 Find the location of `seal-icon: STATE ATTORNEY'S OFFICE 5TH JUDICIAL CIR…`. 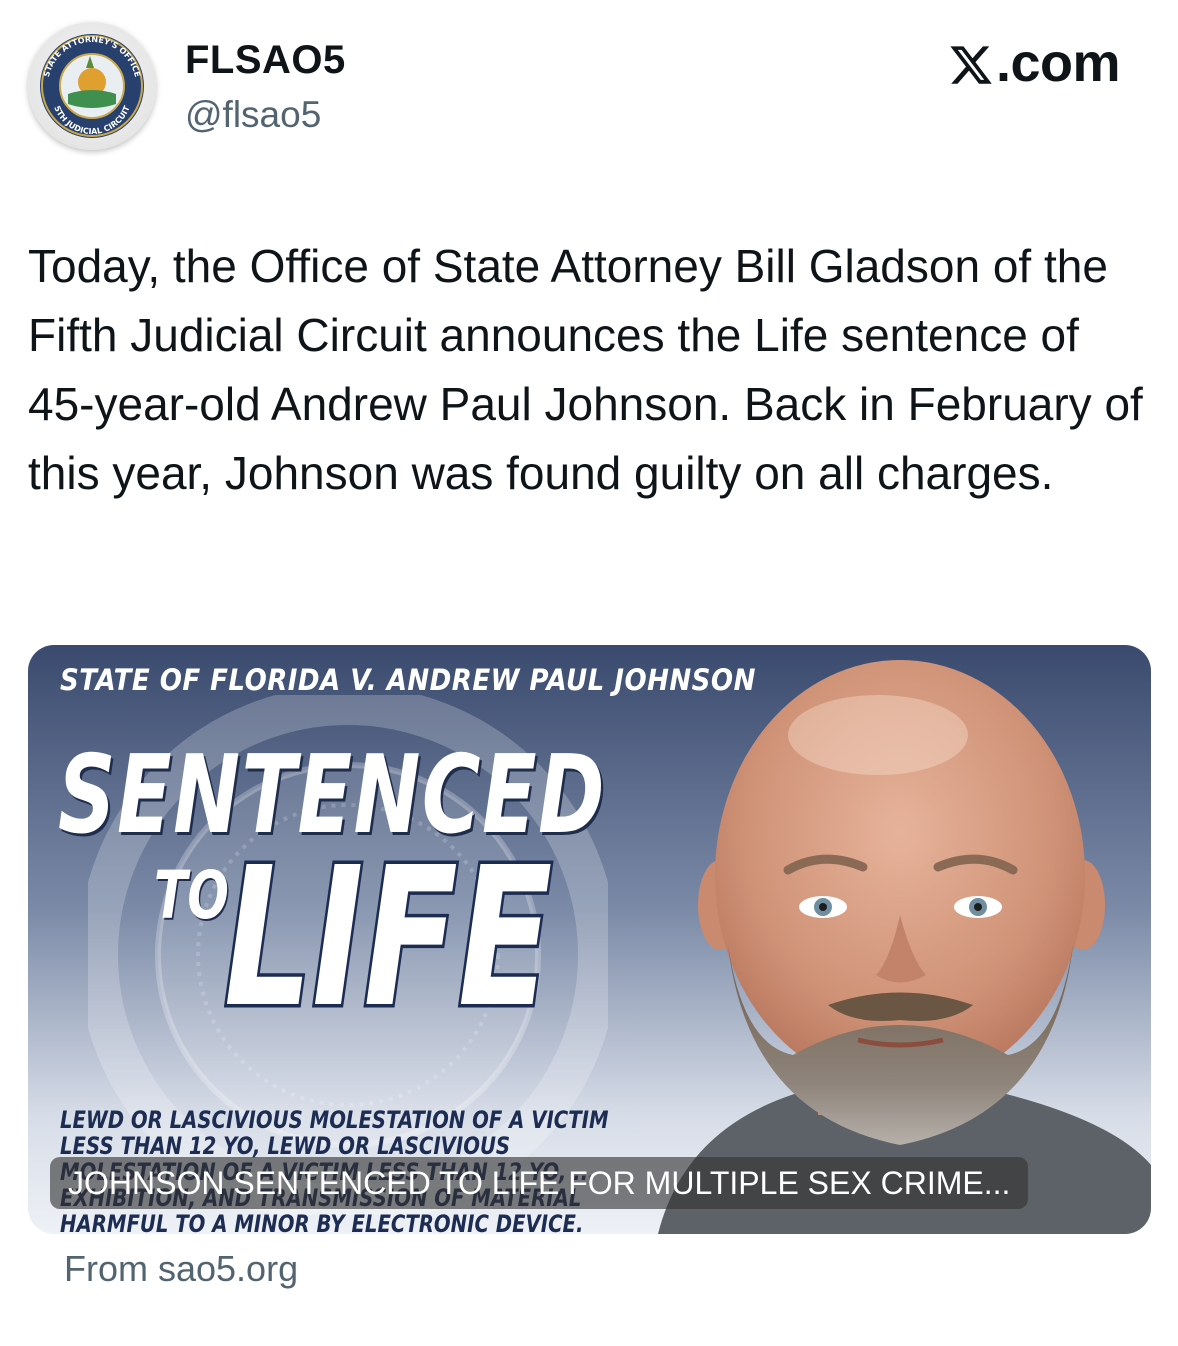

seal-icon: STATE ATTORNEY'S OFFICE 5TH JUDICIAL CIR… is located at coordinates (92, 86).